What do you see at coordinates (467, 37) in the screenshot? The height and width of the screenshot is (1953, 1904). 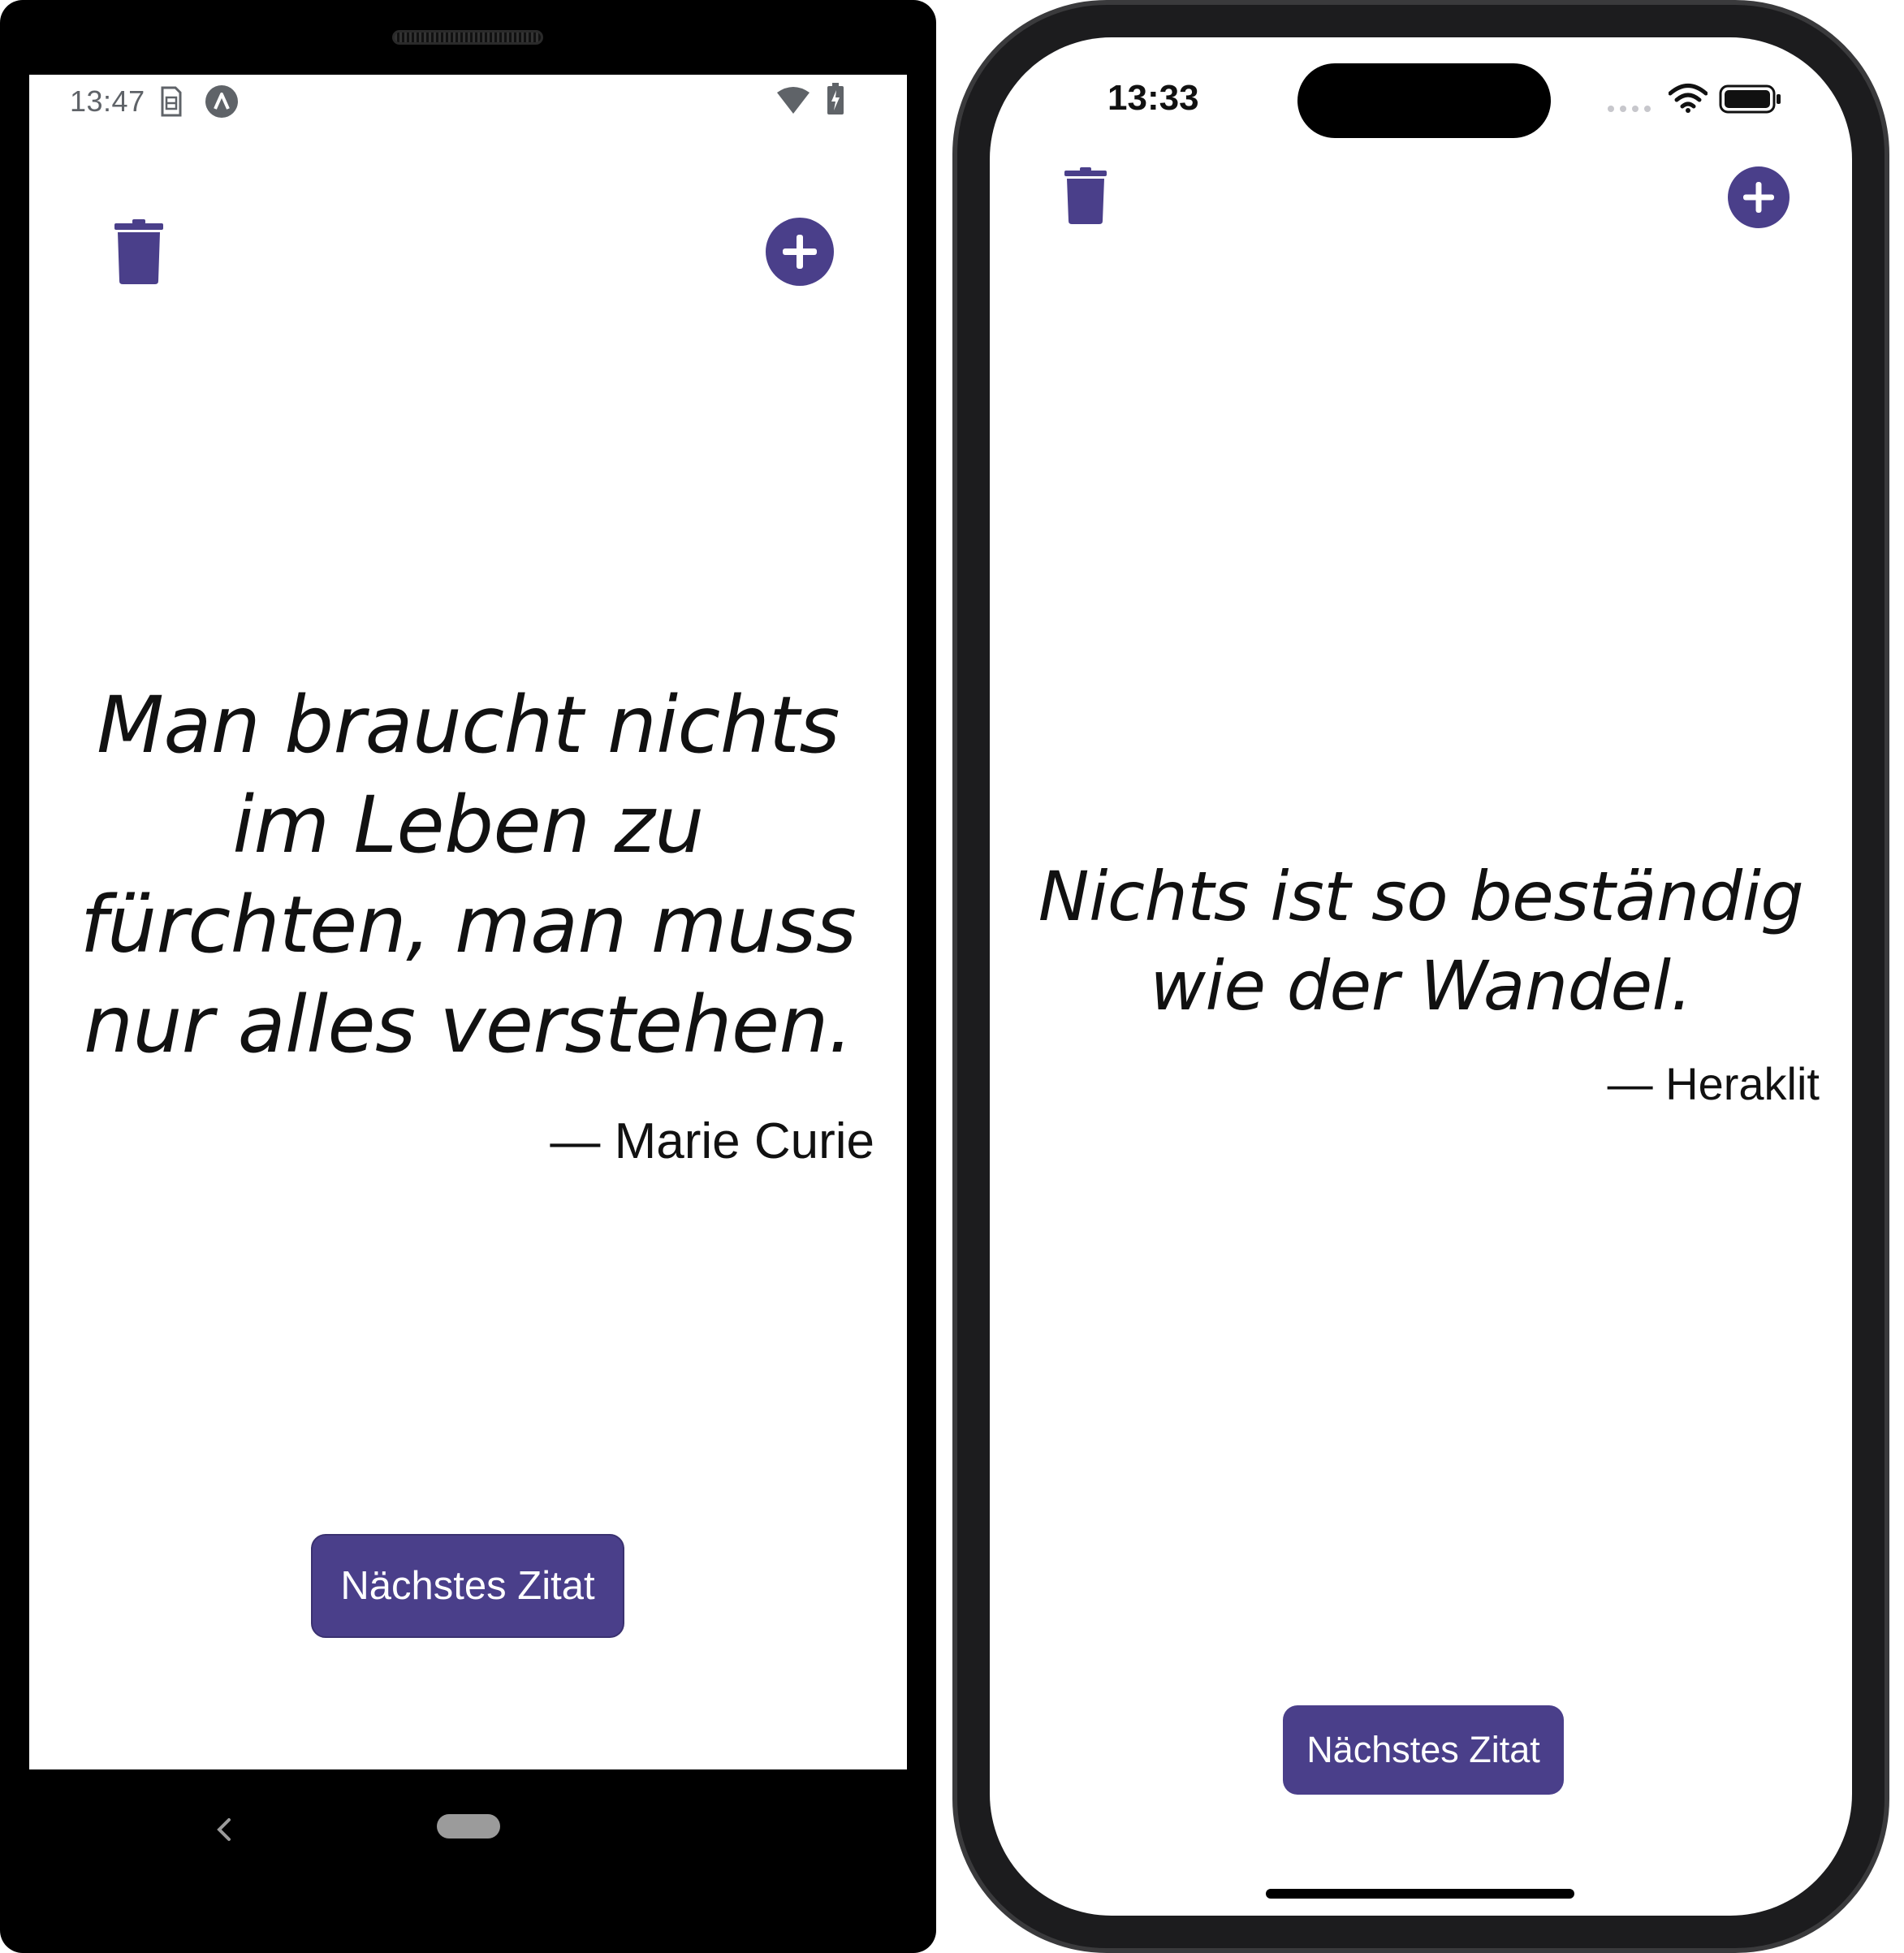 I see `speaker-grille` at bounding box center [467, 37].